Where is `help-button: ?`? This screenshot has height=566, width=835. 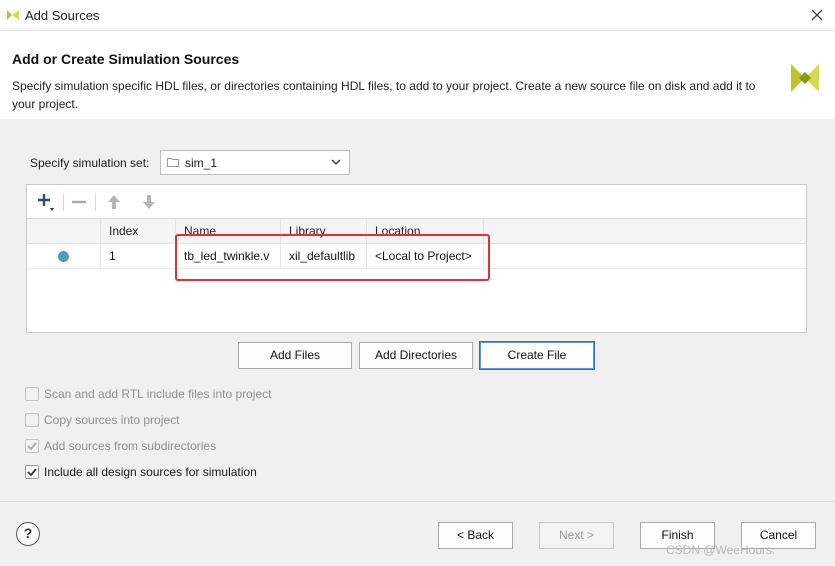 help-button: ? is located at coordinates (28, 534).